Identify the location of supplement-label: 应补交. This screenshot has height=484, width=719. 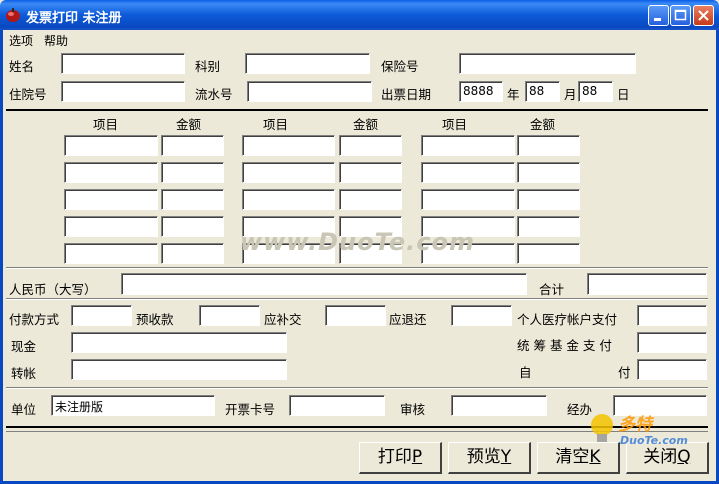
(283, 319).